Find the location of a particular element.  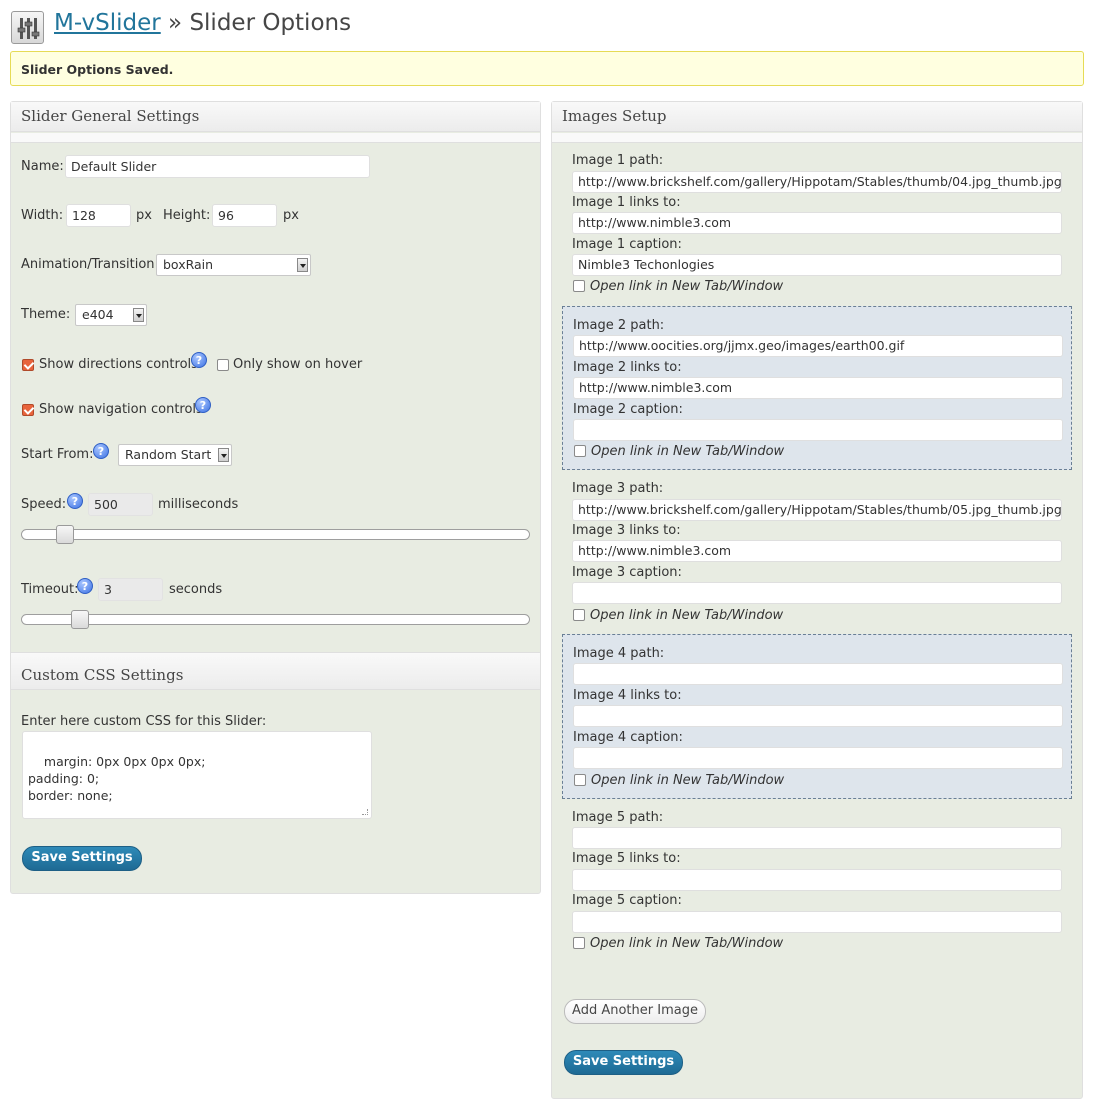

image-caption-label: Image 3 caption: is located at coordinates (627, 572).